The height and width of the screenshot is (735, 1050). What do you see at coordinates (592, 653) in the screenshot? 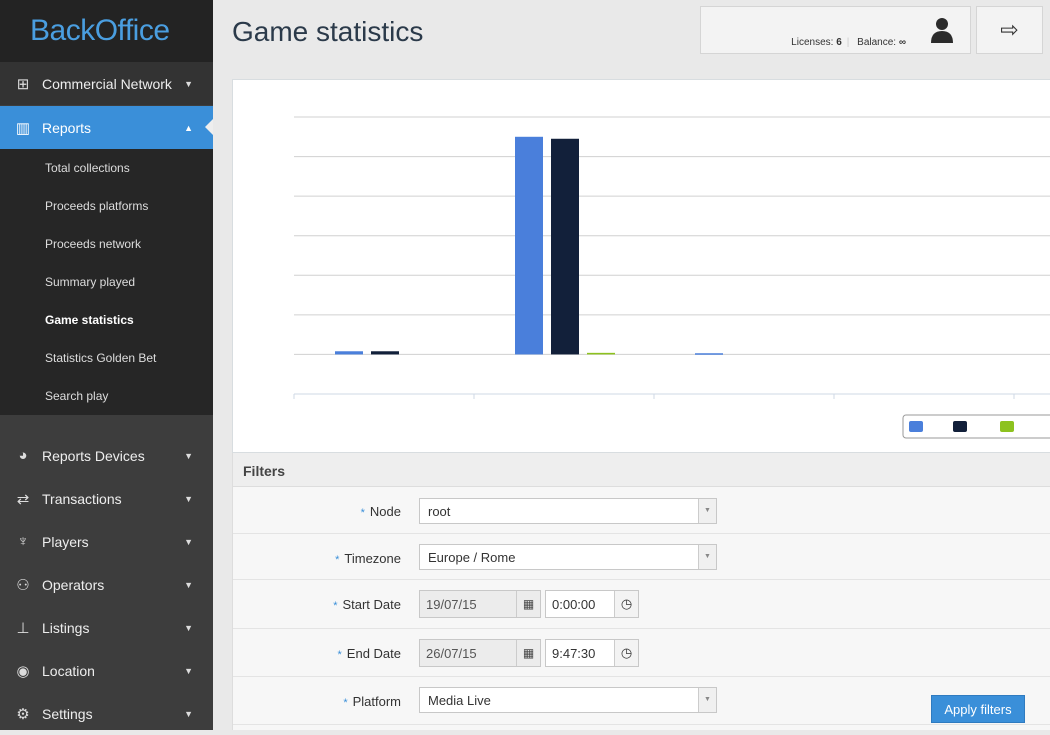
I see `end-time-input: 9:47:30 ◷` at bounding box center [592, 653].